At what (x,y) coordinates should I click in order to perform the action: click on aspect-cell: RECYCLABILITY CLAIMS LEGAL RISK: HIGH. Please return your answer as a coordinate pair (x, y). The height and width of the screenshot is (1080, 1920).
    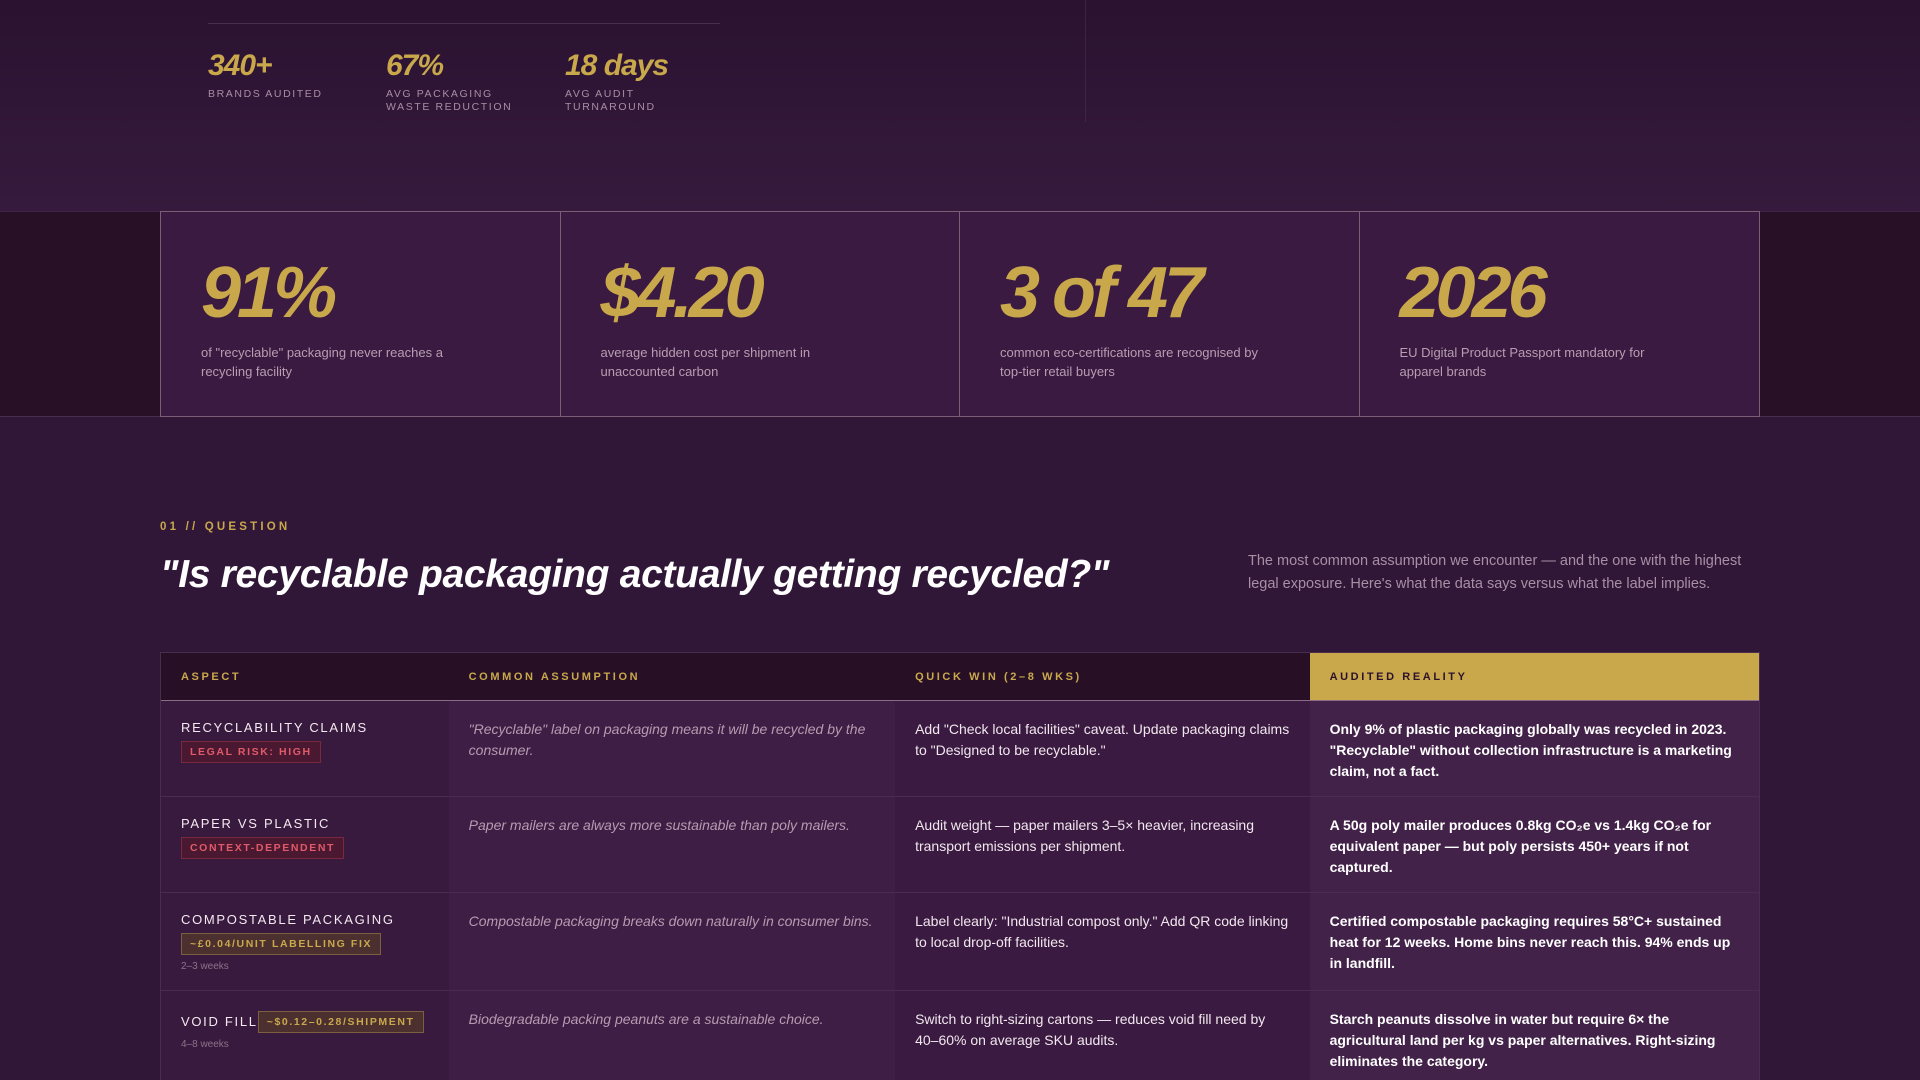
    Looking at the image, I should click on (305, 748).